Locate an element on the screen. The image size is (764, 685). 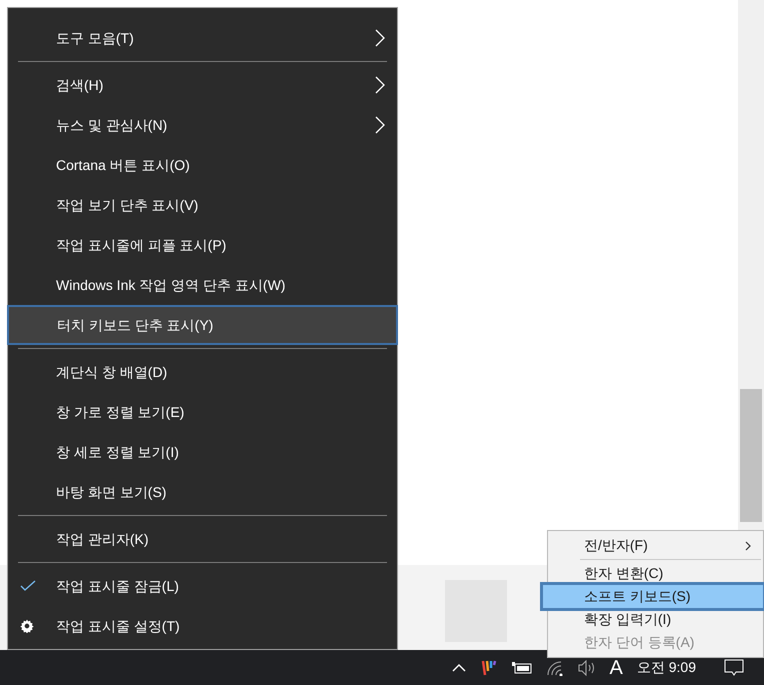
menu-item: 창 세로 정렬 보기(I) is located at coordinates (202, 452).